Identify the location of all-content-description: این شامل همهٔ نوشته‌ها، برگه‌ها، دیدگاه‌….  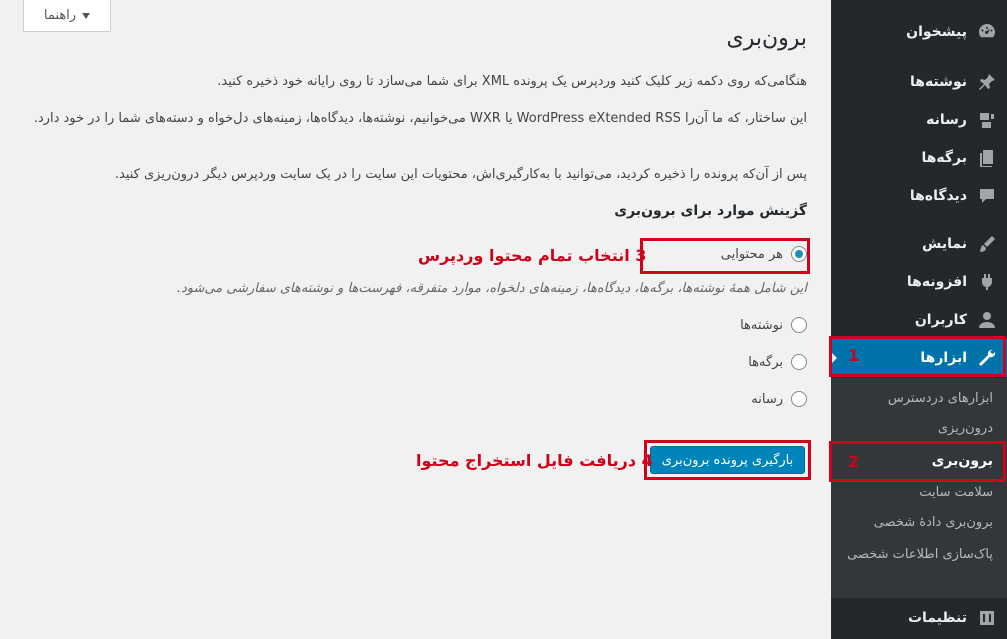
(491, 288).